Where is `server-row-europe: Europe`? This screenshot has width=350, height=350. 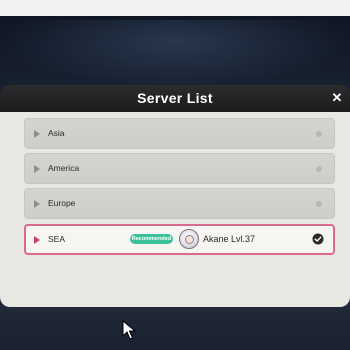
server-row-europe: Europe is located at coordinates (179, 203).